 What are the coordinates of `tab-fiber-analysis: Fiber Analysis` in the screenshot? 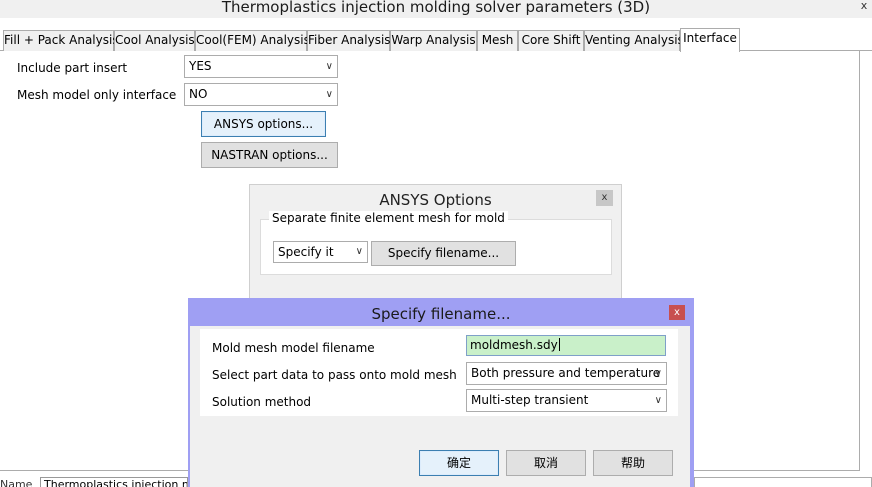 It's located at (349, 40).